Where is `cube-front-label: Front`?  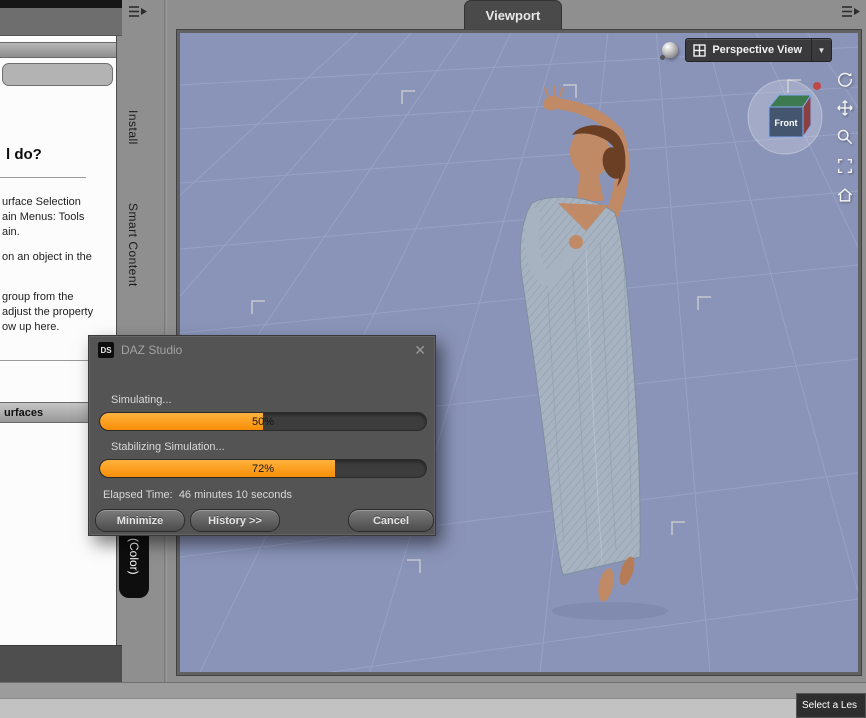 cube-front-label: Front is located at coordinates (786, 123).